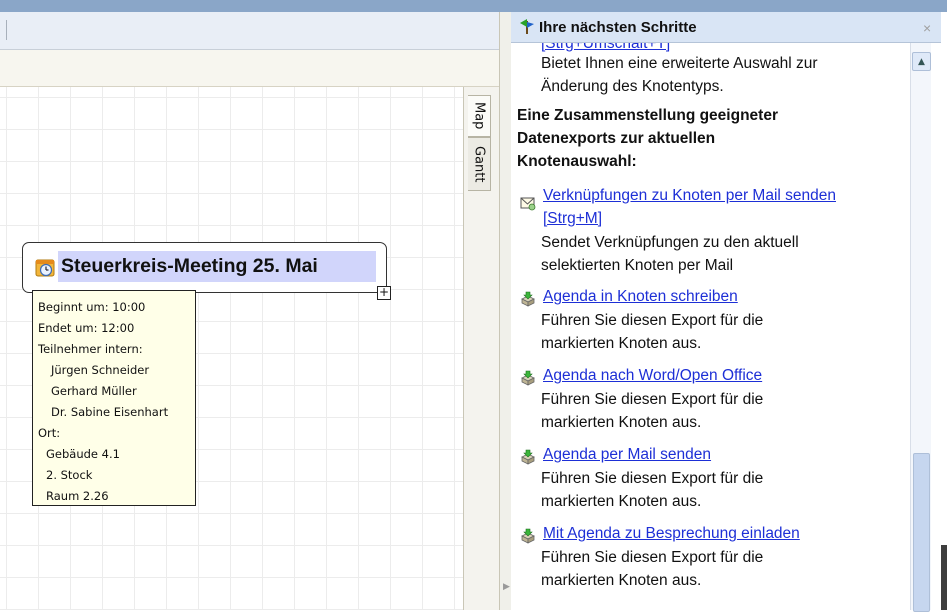  I want to click on pane-title: Ihre nächsten Schritte, so click(618, 27).